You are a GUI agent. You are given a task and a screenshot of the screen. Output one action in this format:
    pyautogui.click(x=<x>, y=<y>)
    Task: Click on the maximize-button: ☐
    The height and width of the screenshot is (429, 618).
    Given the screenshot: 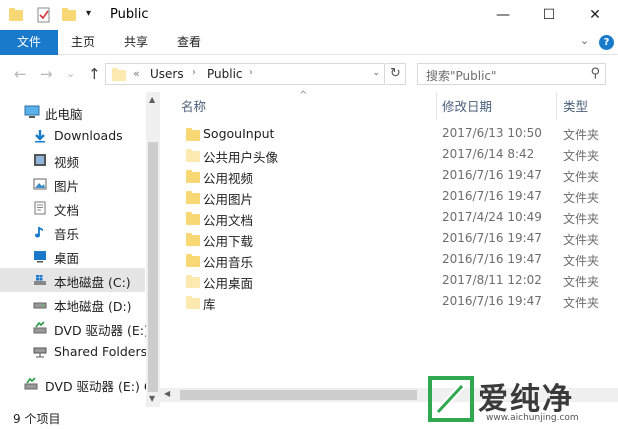 What is the action you would take?
    pyautogui.click(x=549, y=15)
    